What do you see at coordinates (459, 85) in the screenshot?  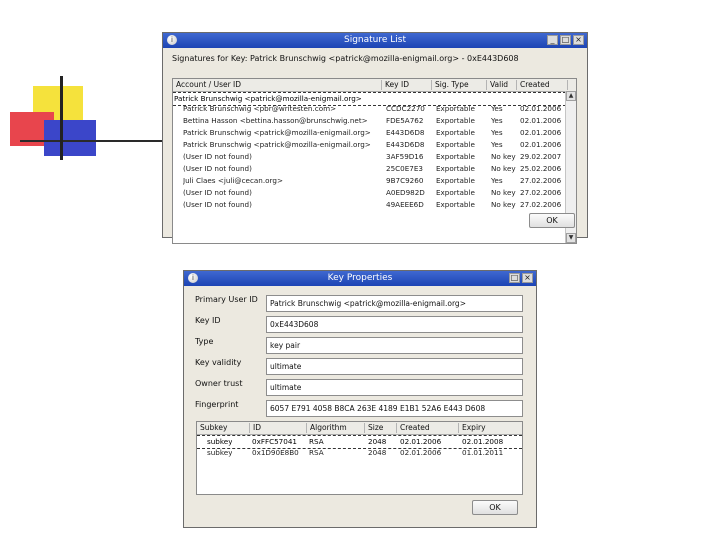 I see `column-header-sig-type: Sig. Type` at bounding box center [459, 85].